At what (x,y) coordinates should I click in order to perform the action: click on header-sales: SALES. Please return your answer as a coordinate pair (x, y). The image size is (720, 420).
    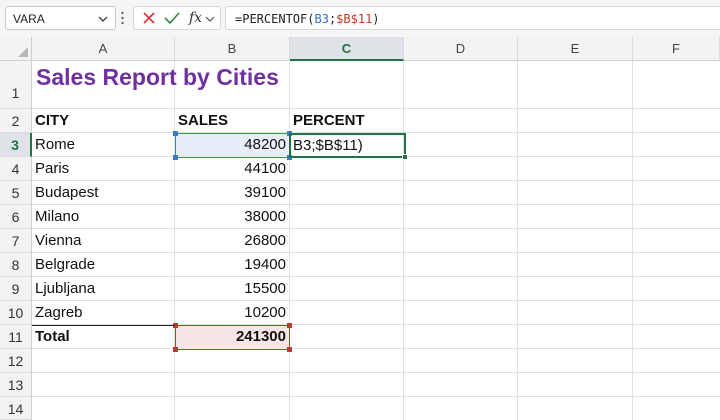
    Looking at the image, I should click on (203, 120).